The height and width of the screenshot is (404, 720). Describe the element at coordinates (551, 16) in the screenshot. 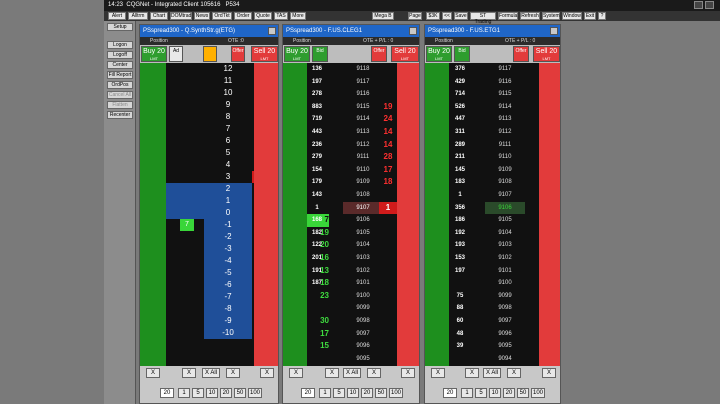

I see `menu-system: System` at that location.